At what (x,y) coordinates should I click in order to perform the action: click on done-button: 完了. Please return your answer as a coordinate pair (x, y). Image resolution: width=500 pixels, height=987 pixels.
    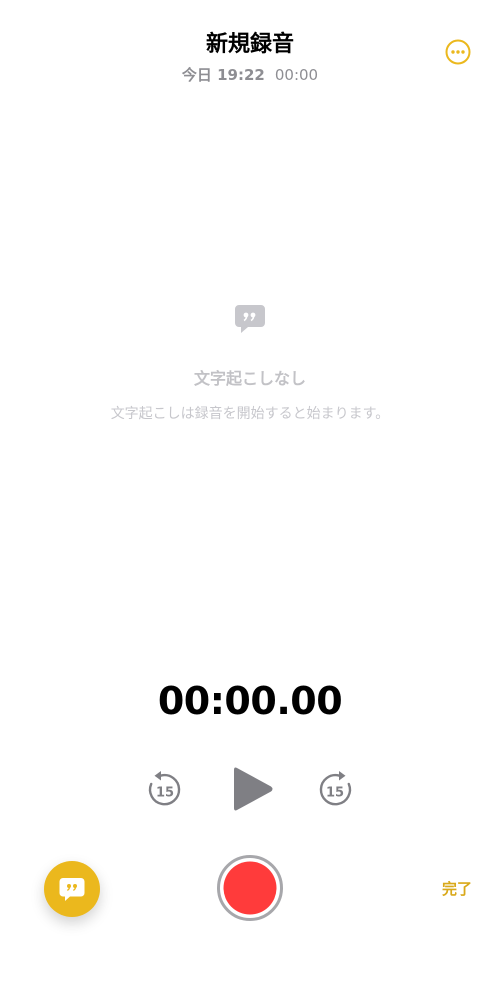
    Looking at the image, I should click on (457, 889).